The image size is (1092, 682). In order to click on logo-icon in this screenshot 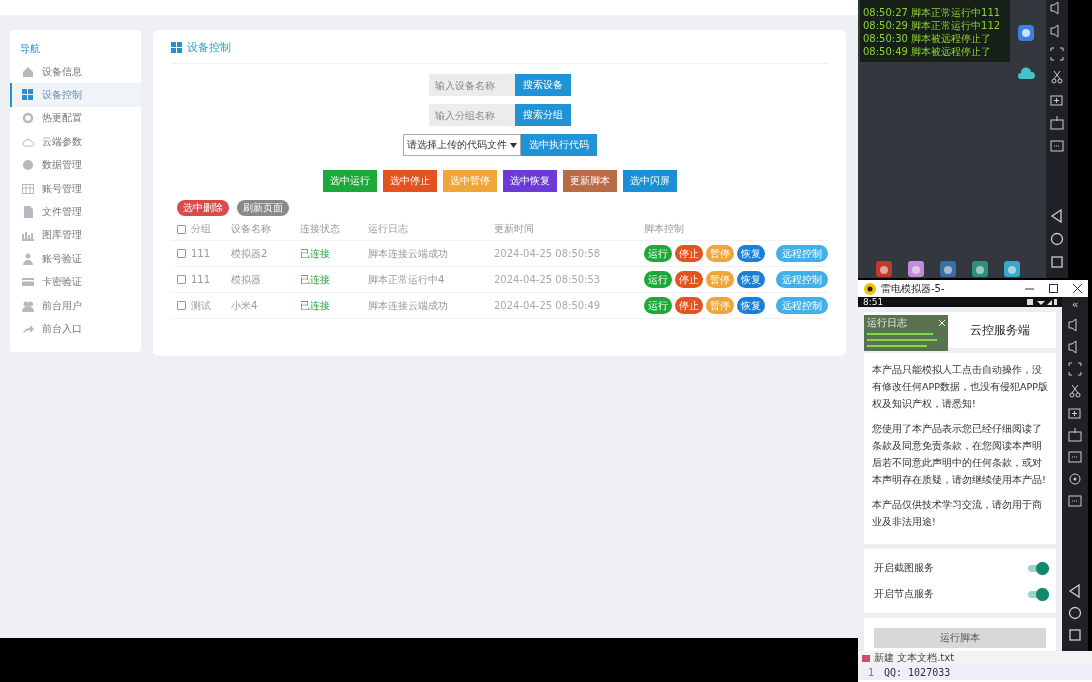, I will do `click(870, 288)`.